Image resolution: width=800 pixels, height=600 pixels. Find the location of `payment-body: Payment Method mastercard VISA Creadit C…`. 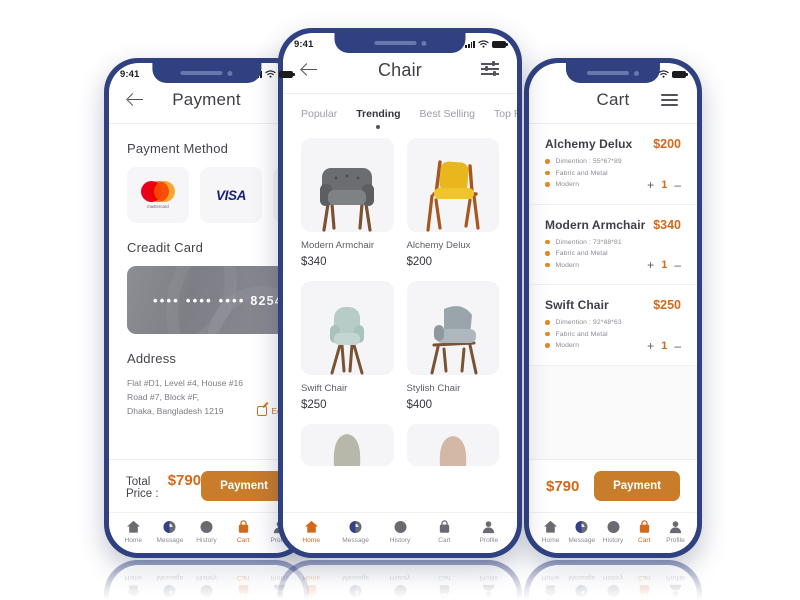

payment-body: Payment Method mastercard VISA Creadit C… is located at coordinates (206, 291).